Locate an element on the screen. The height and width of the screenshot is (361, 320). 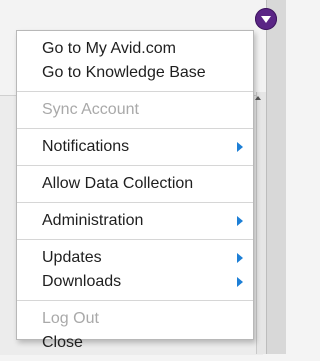
menu-group-administration: Administration is located at coordinates (135, 221).